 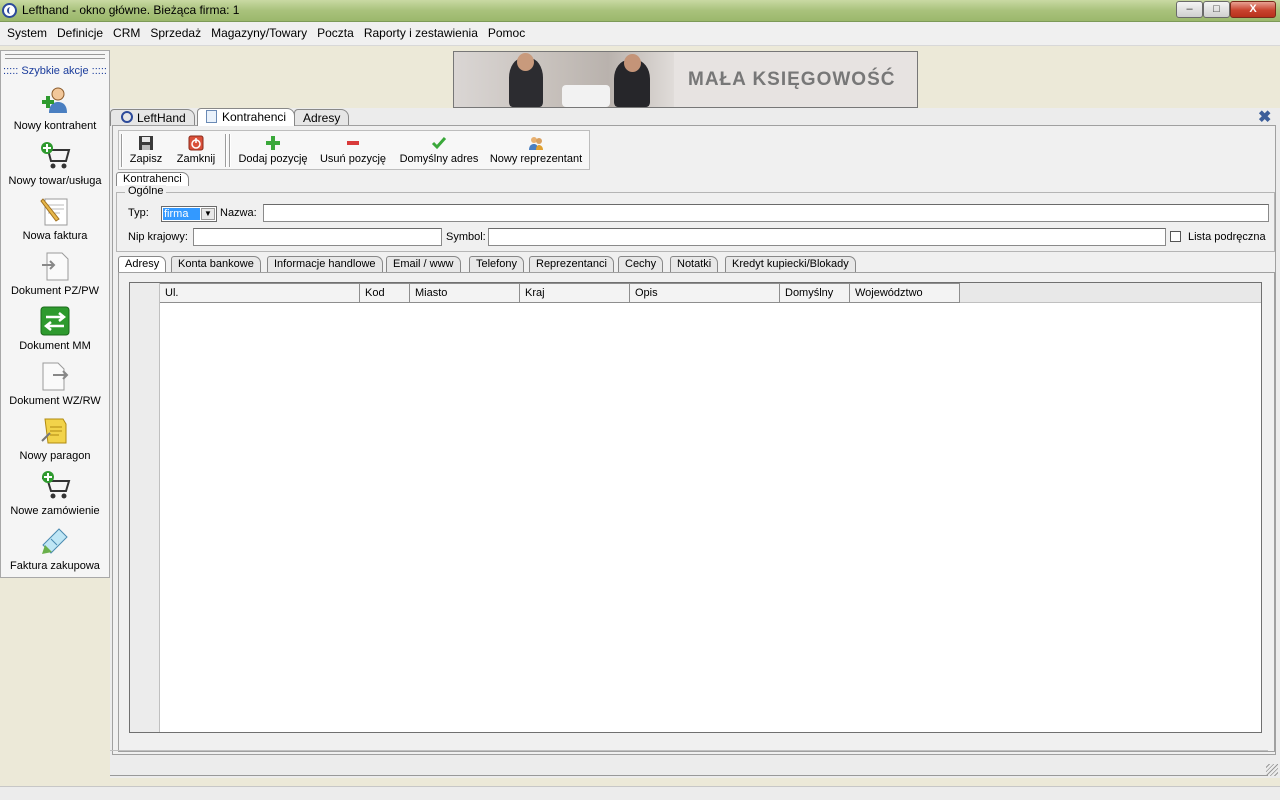 I want to click on quick-action-new-contractor: Nowy kontrahent, so click(x=55, y=112).